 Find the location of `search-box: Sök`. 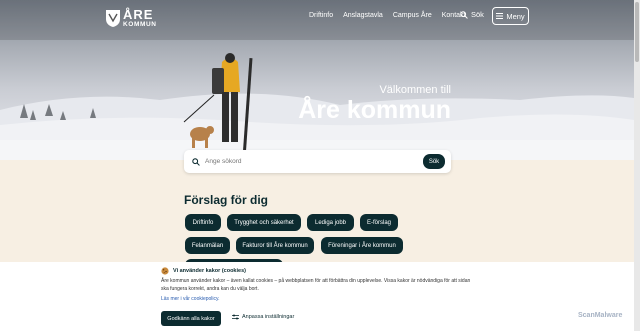

search-box: Sök is located at coordinates (317, 161).